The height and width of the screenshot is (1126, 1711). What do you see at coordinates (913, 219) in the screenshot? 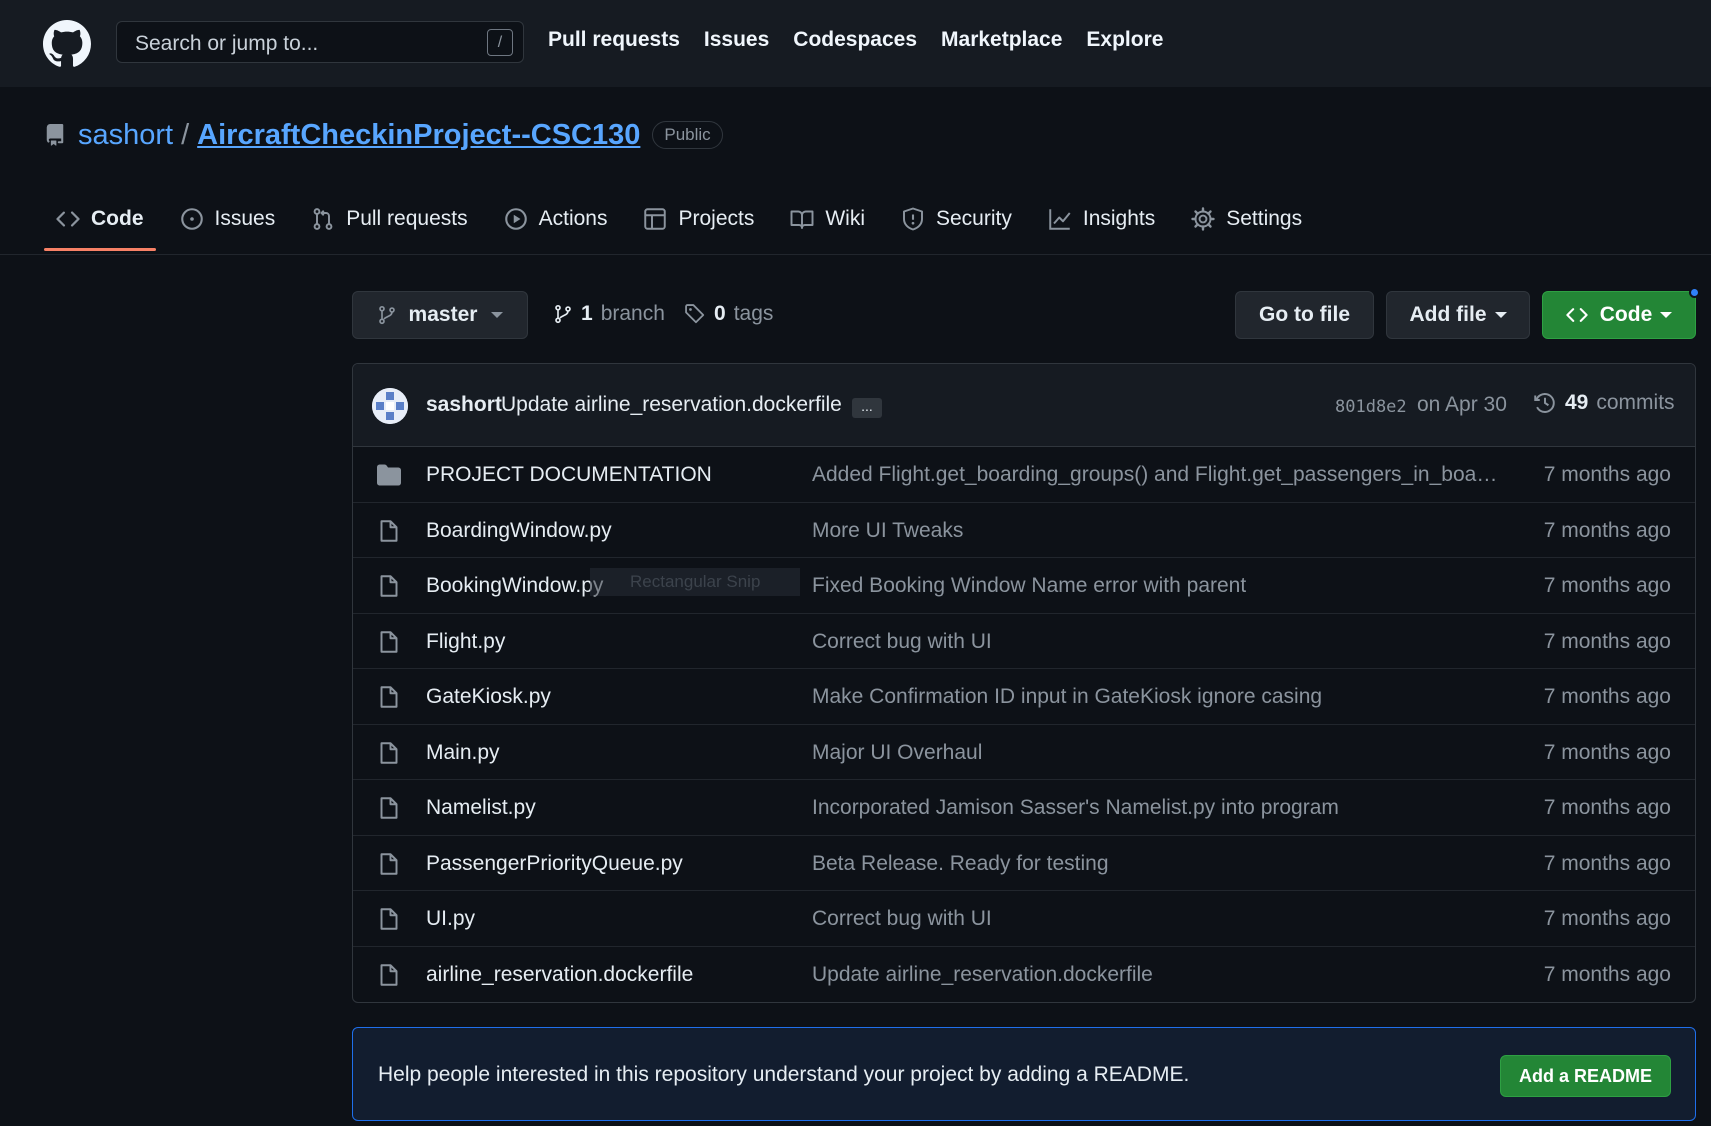
I see `shield-icon` at bounding box center [913, 219].